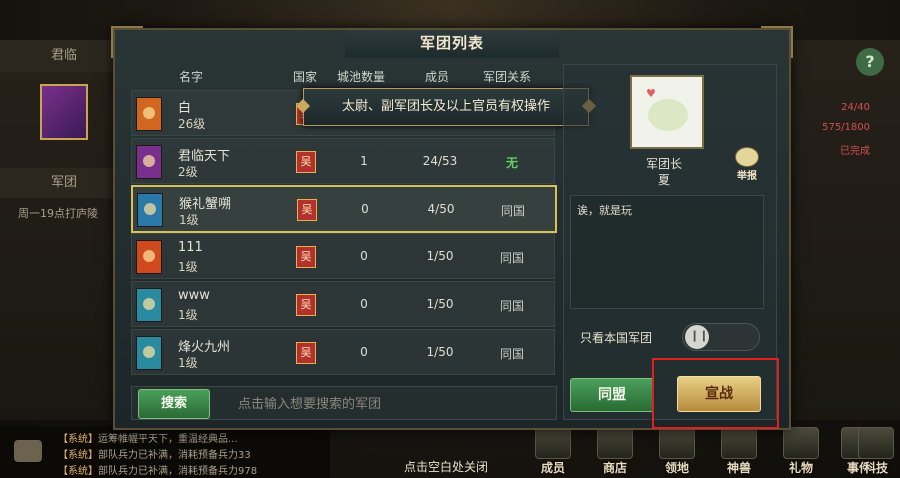 This screenshot has width=900, height=478. I want to click on left-panel-subheader: 军团, so click(64, 183).